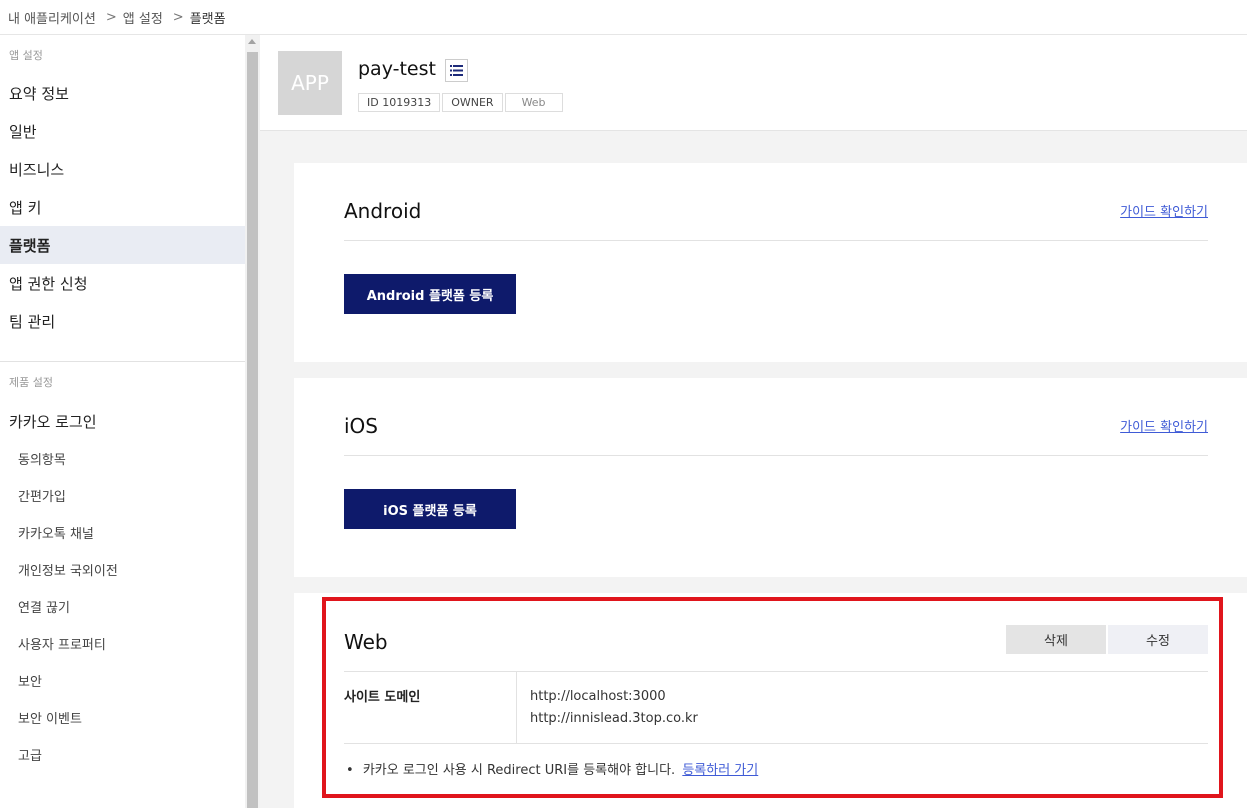  I want to click on sidebar-item-label: 요약 정보, so click(39, 93).